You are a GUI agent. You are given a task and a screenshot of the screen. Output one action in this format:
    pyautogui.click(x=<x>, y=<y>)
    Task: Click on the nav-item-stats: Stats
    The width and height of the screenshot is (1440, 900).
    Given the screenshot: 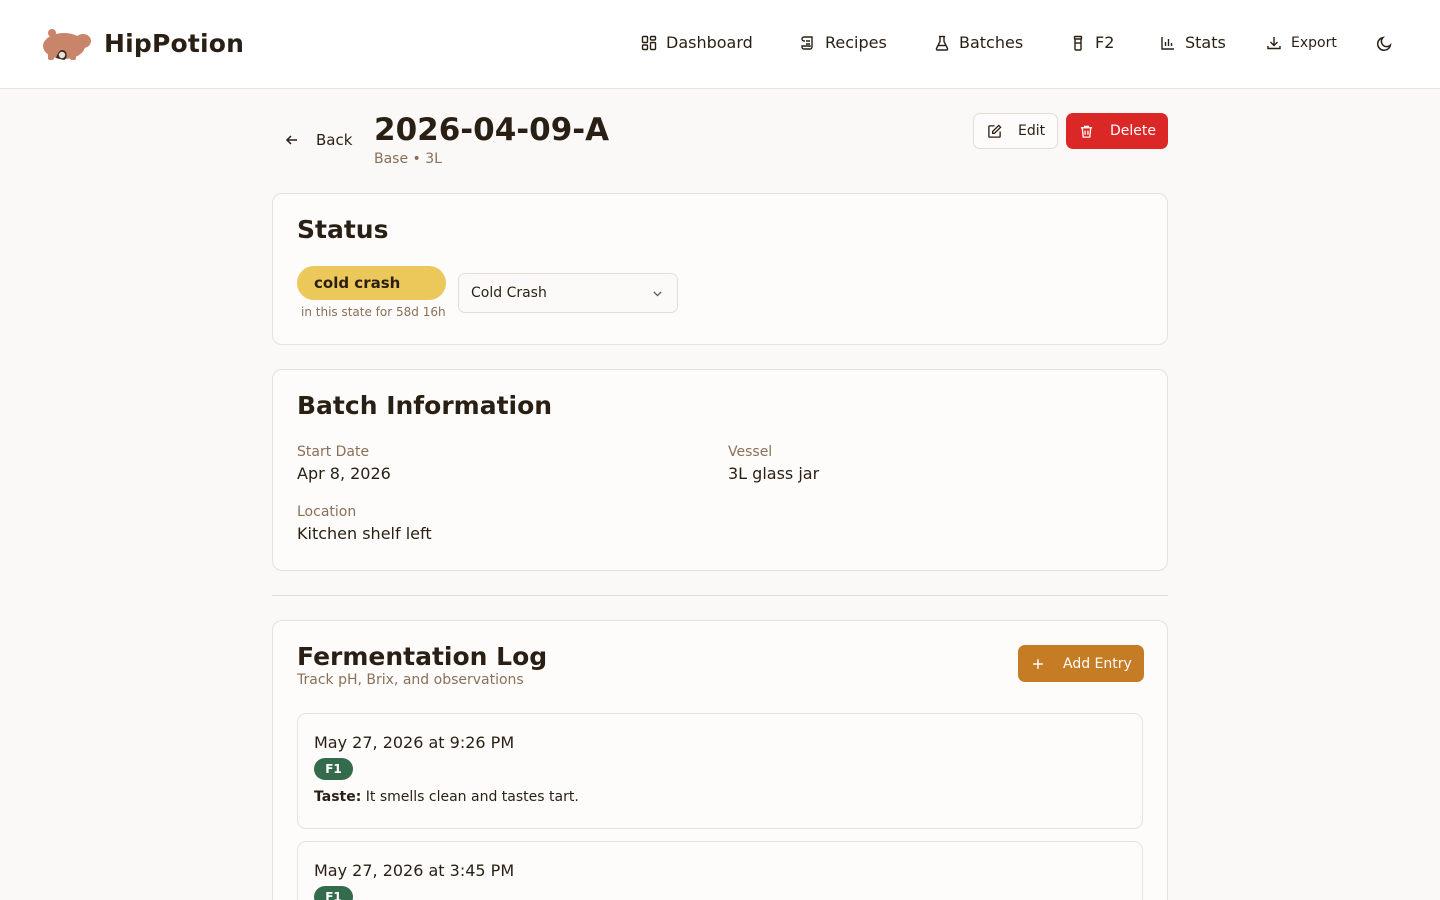 What is the action you would take?
    pyautogui.click(x=1193, y=42)
    